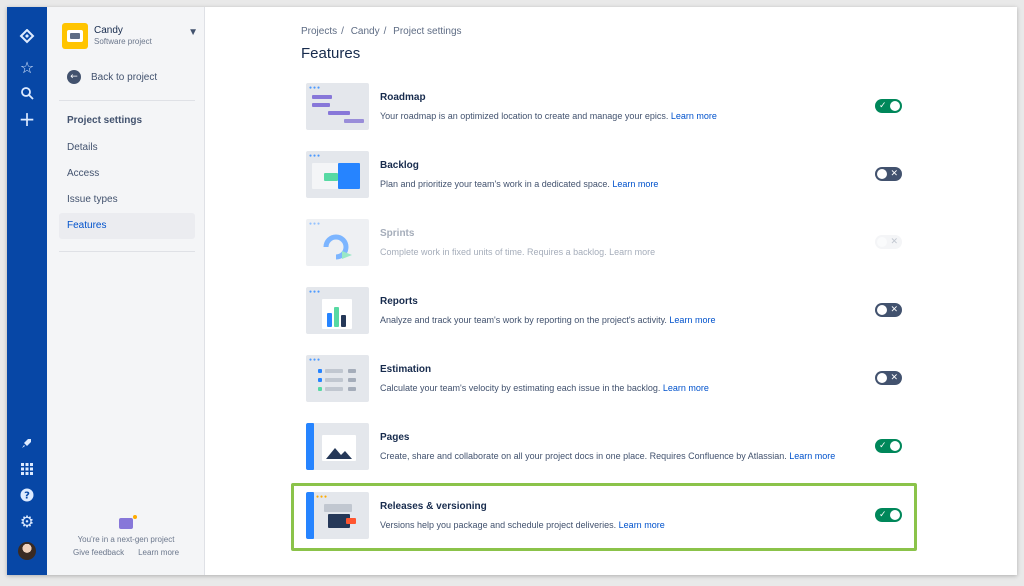 Image resolution: width=1024 pixels, height=586 pixels. I want to click on folder-icon, so click(128, 522).